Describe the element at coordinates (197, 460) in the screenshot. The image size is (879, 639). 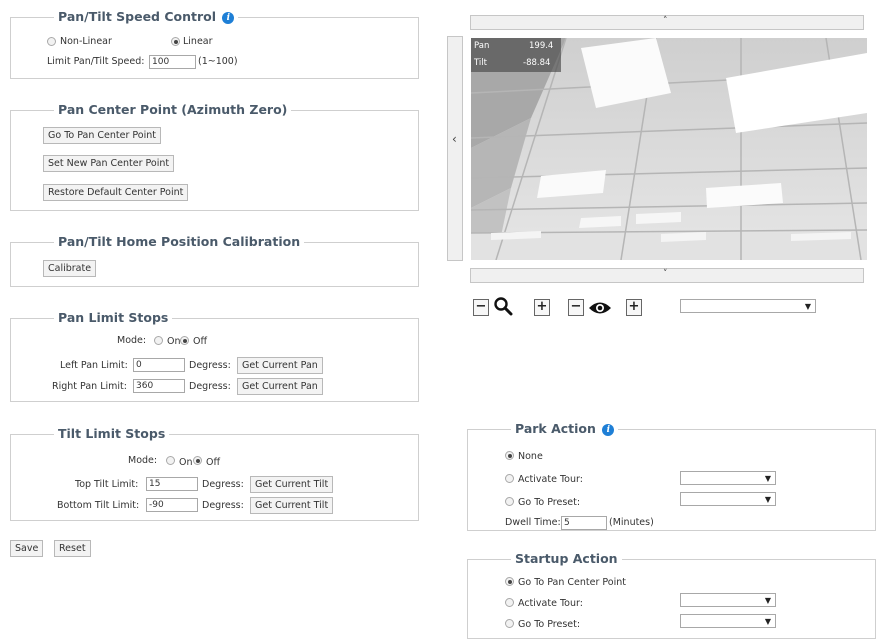
I see `tilt-mode-off-radio` at that location.